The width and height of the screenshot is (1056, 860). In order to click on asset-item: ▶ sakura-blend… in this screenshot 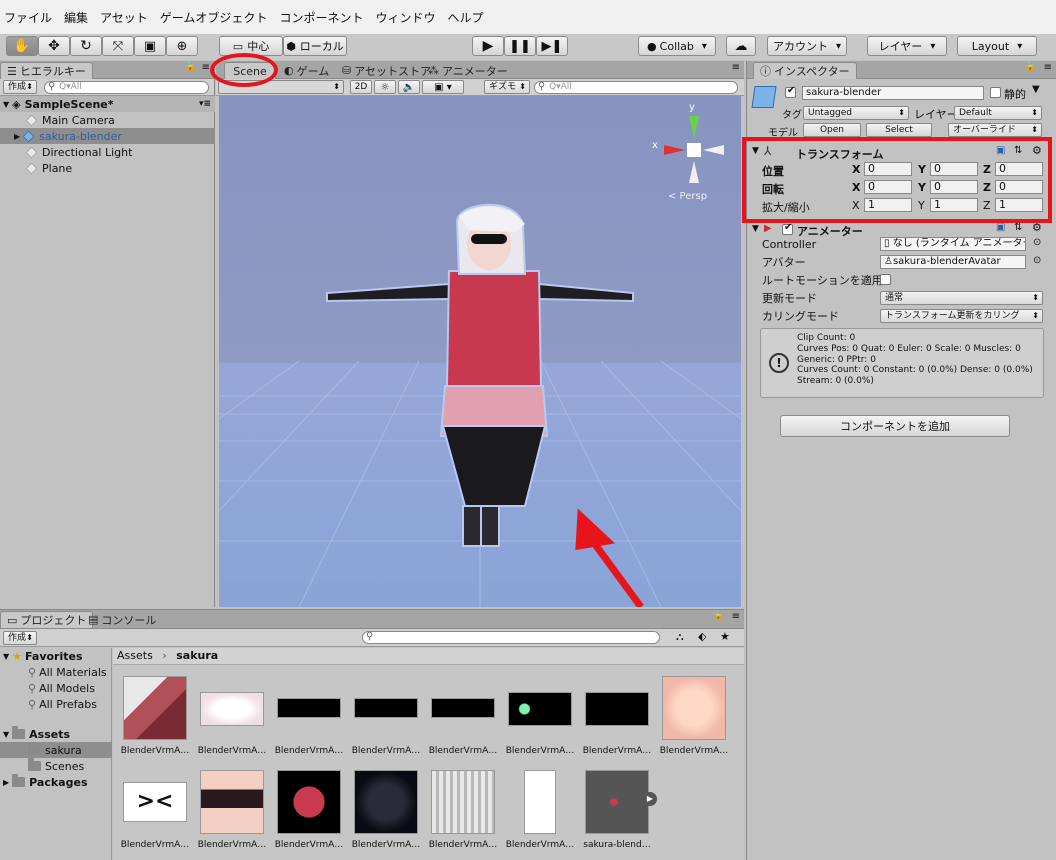, I will do `click(618, 815)`.